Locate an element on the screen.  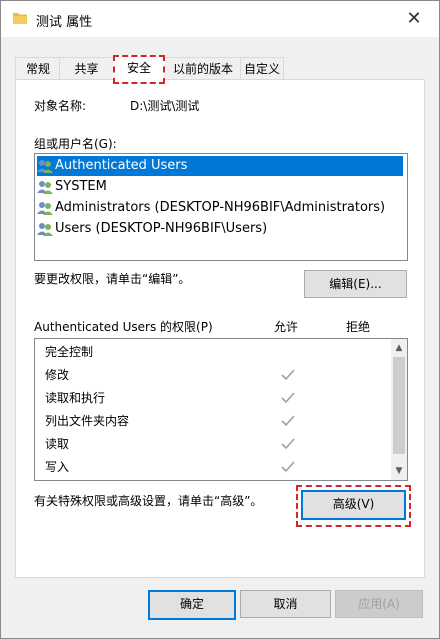
permission-row: 读取 is located at coordinates (57, 444).